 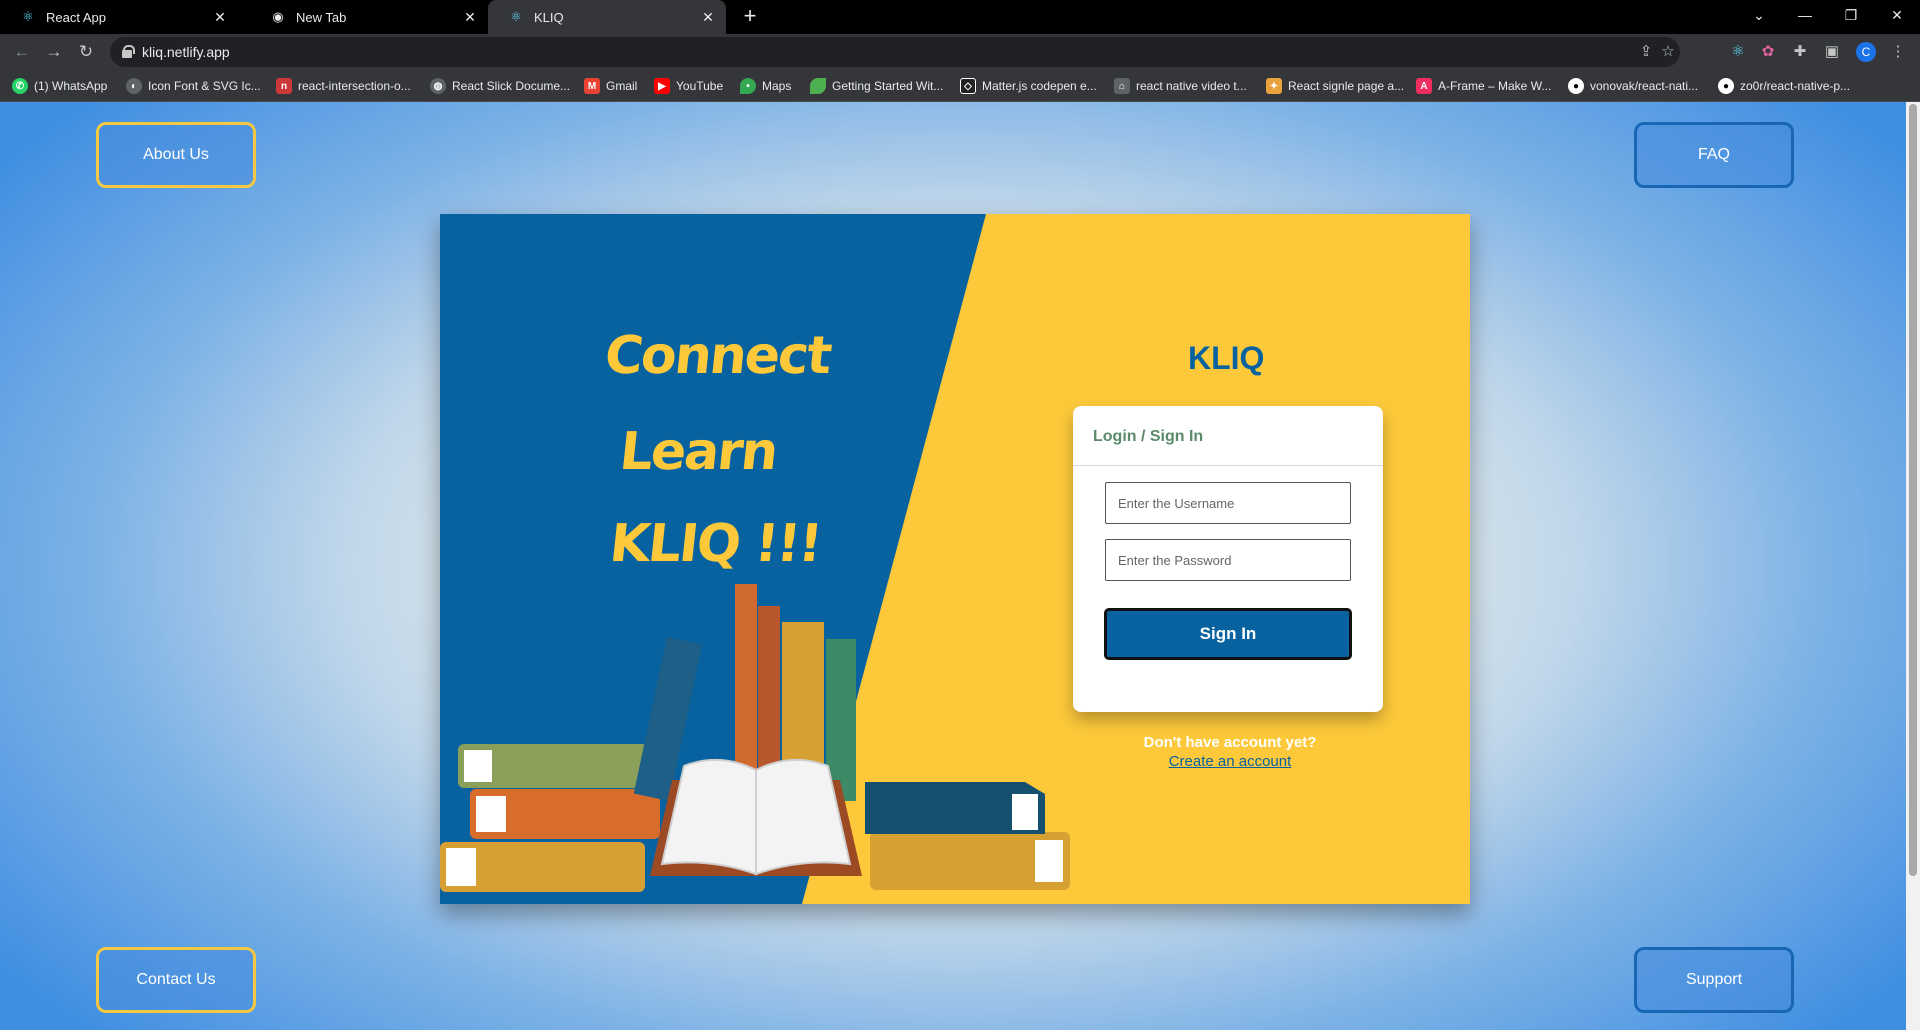 I want to click on reload-icon: ↻, so click(x=86, y=52).